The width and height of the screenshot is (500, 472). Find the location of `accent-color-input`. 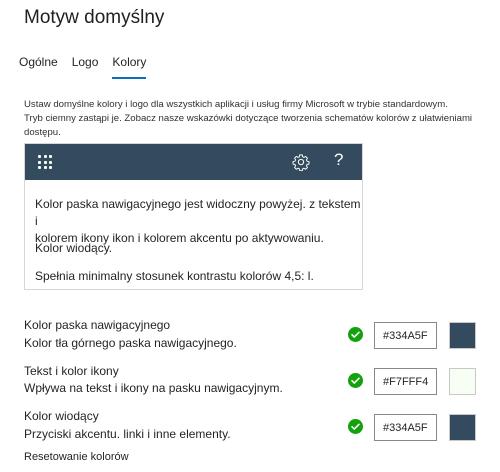

accent-color-input is located at coordinates (405, 427).